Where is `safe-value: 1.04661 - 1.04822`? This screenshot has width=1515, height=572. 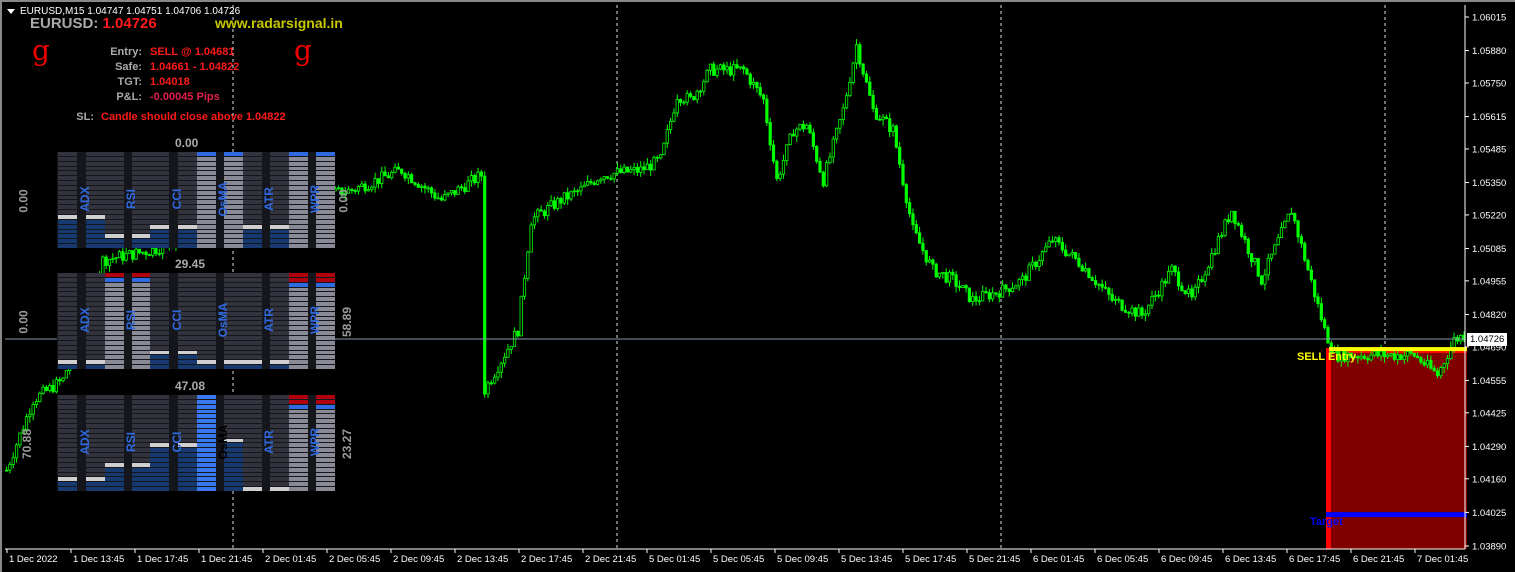 safe-value: 1.04661 - 1.04822 is located at coordinates (195, 67).